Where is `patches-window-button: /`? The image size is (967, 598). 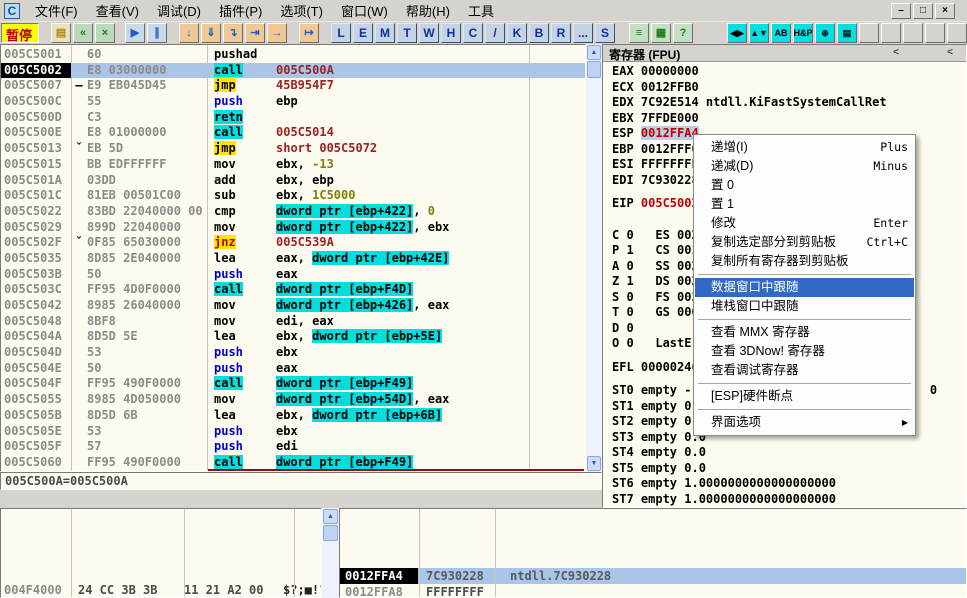 patches-window-button: / is located at coordinates (495, 33).